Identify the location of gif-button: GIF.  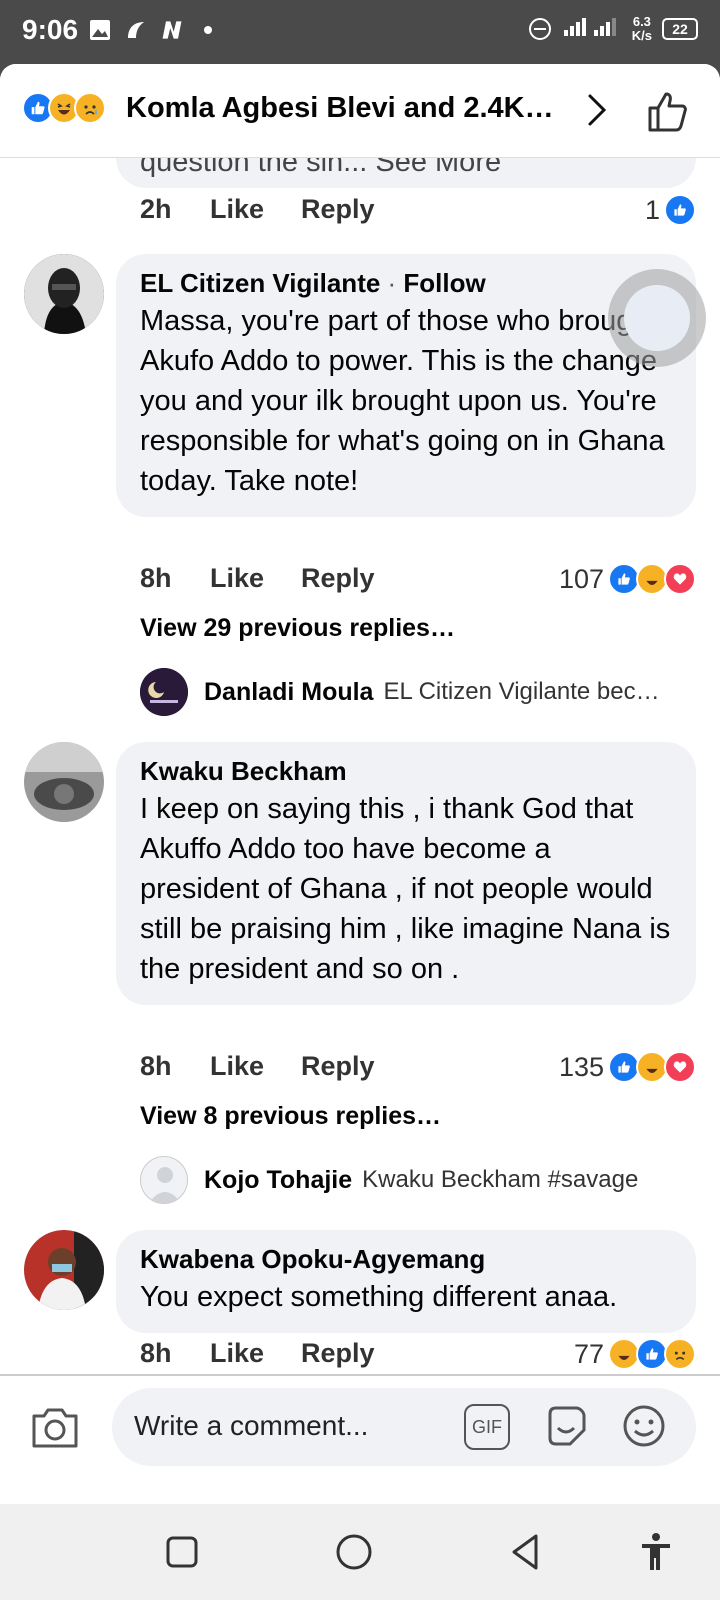
(487, 1427).